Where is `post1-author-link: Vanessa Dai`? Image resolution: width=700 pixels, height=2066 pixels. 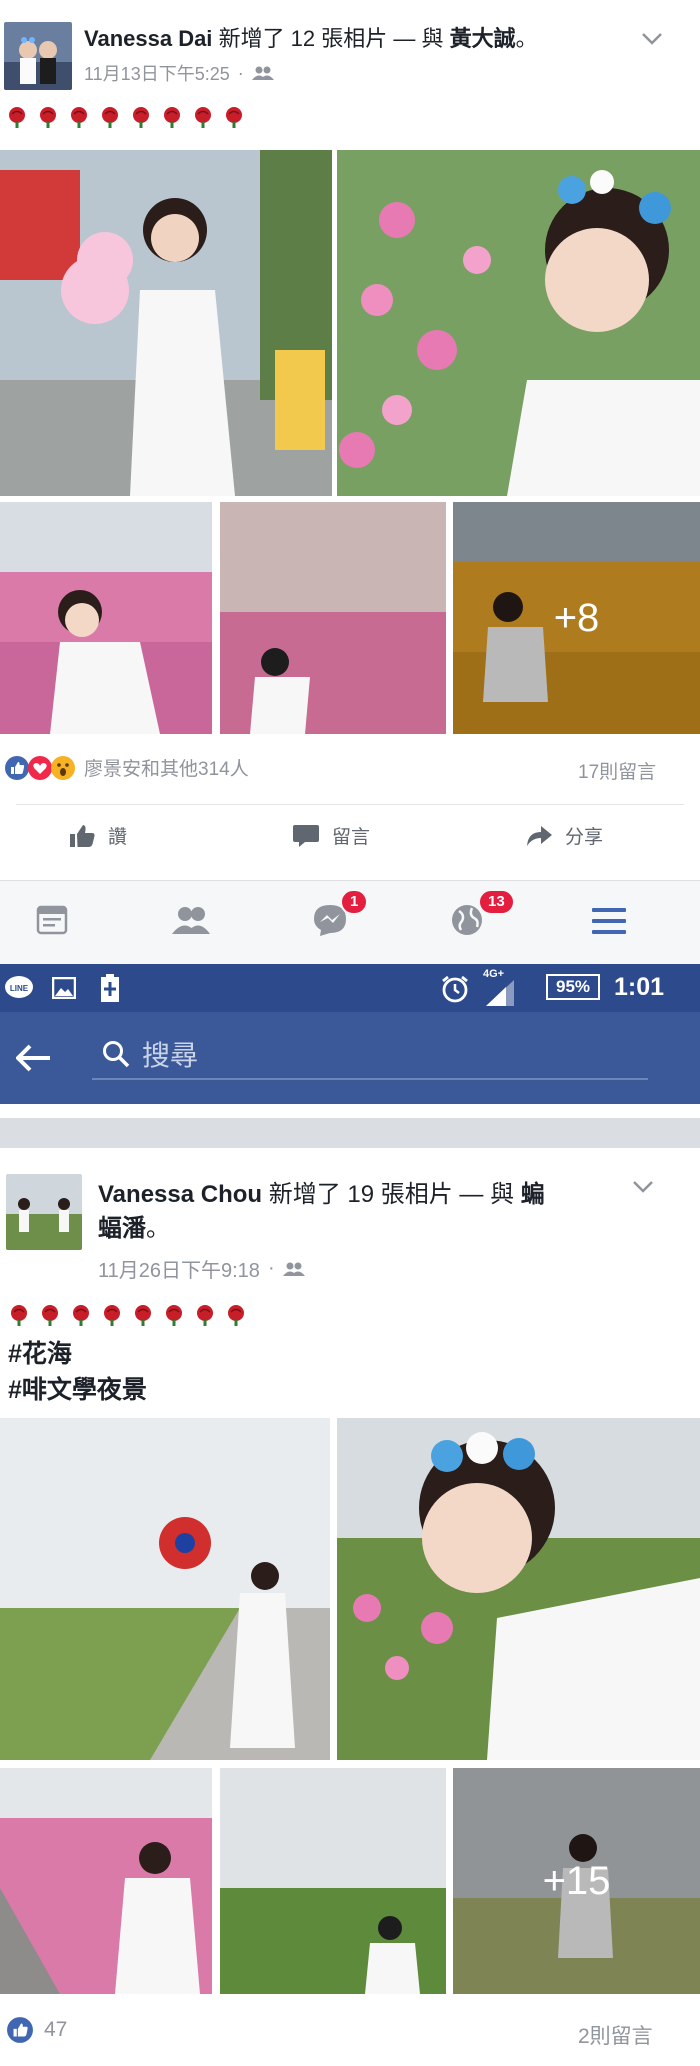 post1-author-link: Vanessa Dai is located at coordinates (148, 38).